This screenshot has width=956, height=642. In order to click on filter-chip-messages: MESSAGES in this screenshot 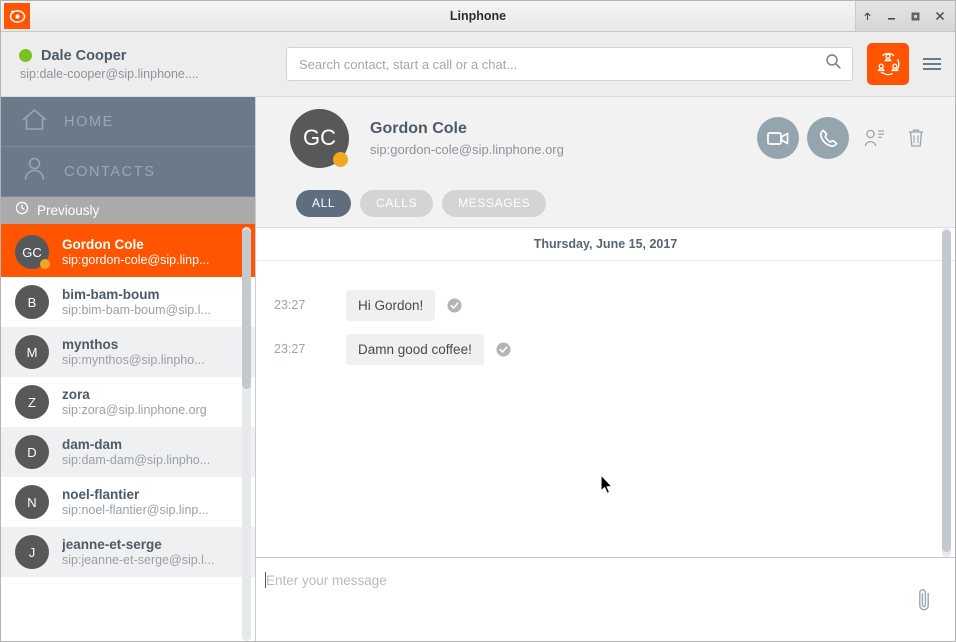, I will do `click(494, 203)`.